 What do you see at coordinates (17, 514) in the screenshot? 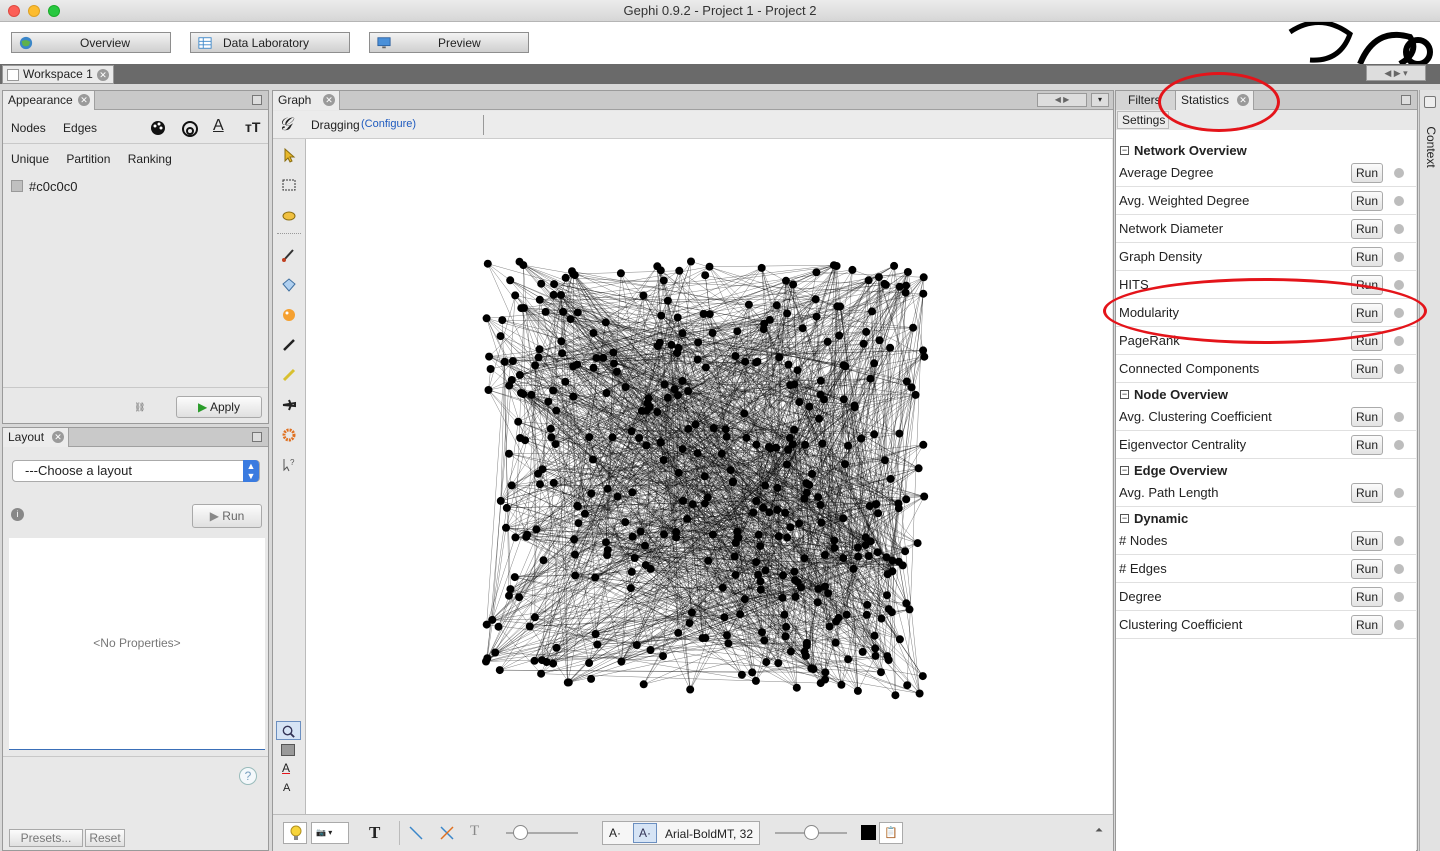
I see `info-icon: i` at bounding box center [17, 514].